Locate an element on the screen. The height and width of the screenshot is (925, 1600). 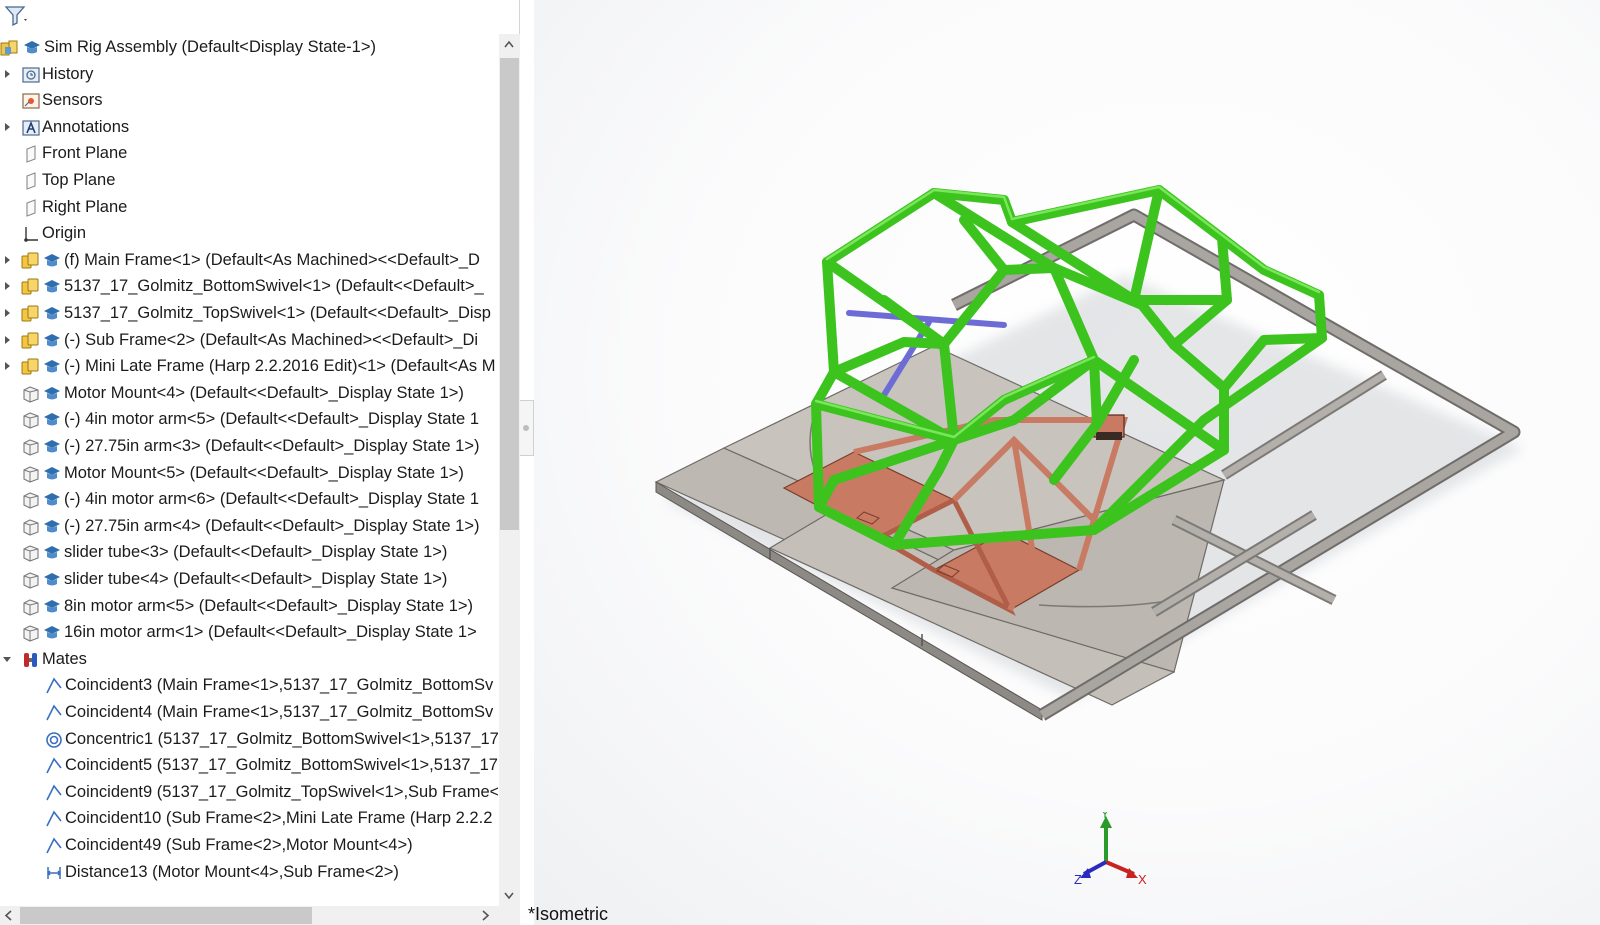
view-orientation-label: *Isometric is located at coordinates (568, 914).